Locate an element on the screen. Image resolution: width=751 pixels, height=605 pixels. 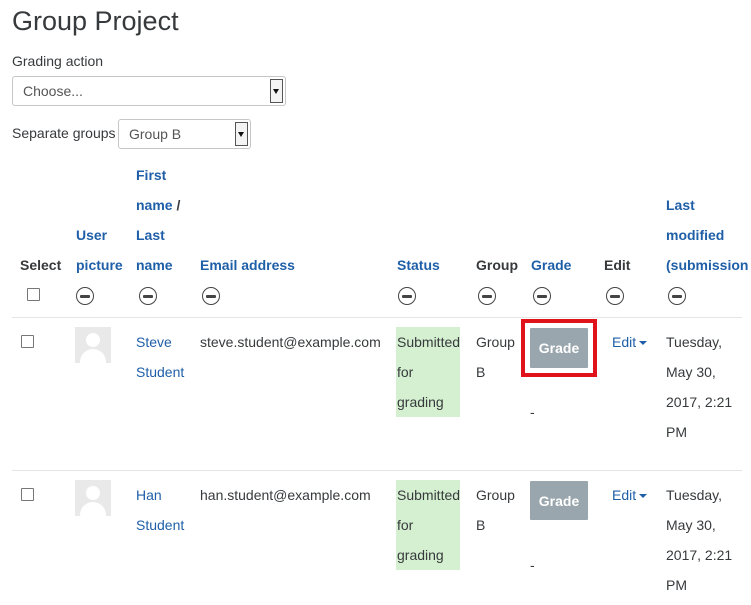
student-name-link: Steve Student is located at coordinates (160, 357).